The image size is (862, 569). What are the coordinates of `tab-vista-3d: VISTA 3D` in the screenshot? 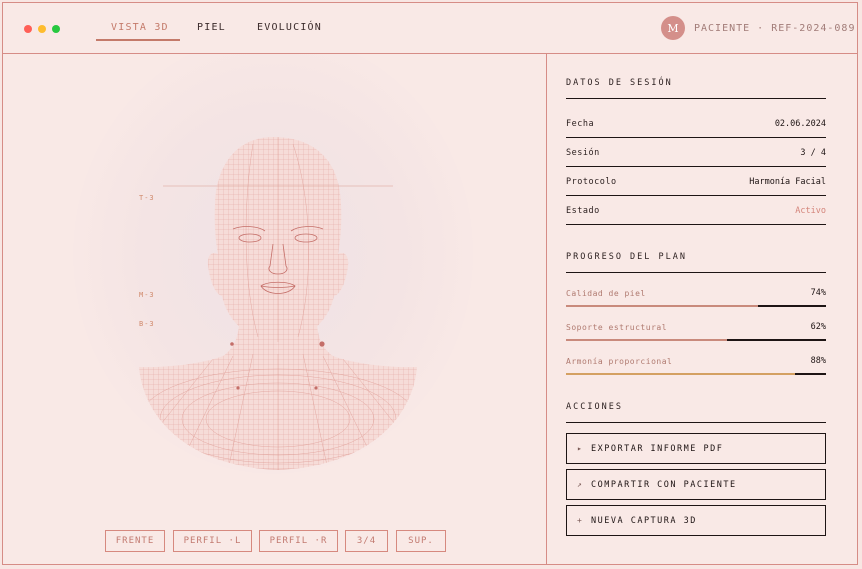 It's located at (140, 27).